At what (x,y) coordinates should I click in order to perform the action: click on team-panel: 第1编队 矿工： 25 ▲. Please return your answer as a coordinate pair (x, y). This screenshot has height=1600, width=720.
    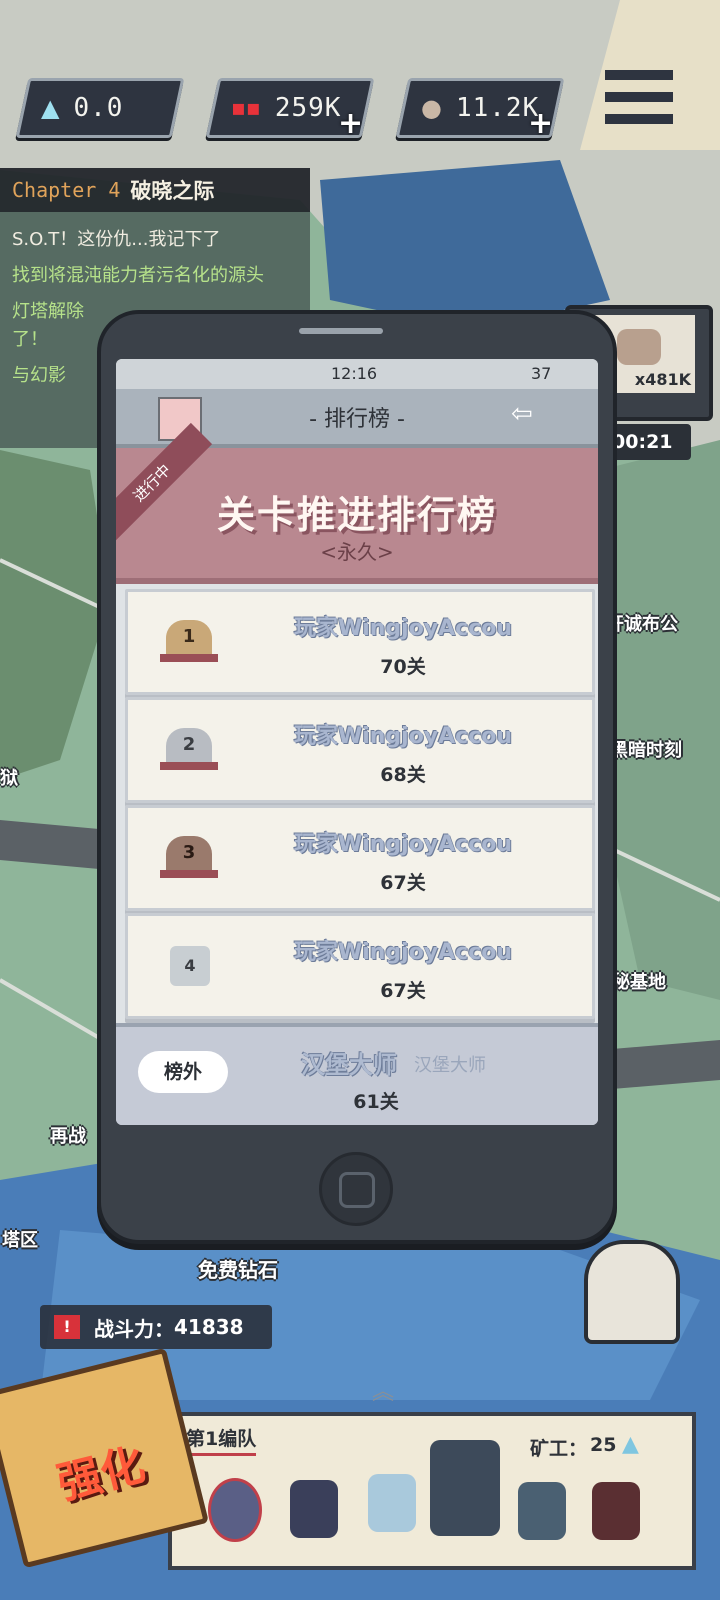
    Looking at the image, I should click on (432, 1491).